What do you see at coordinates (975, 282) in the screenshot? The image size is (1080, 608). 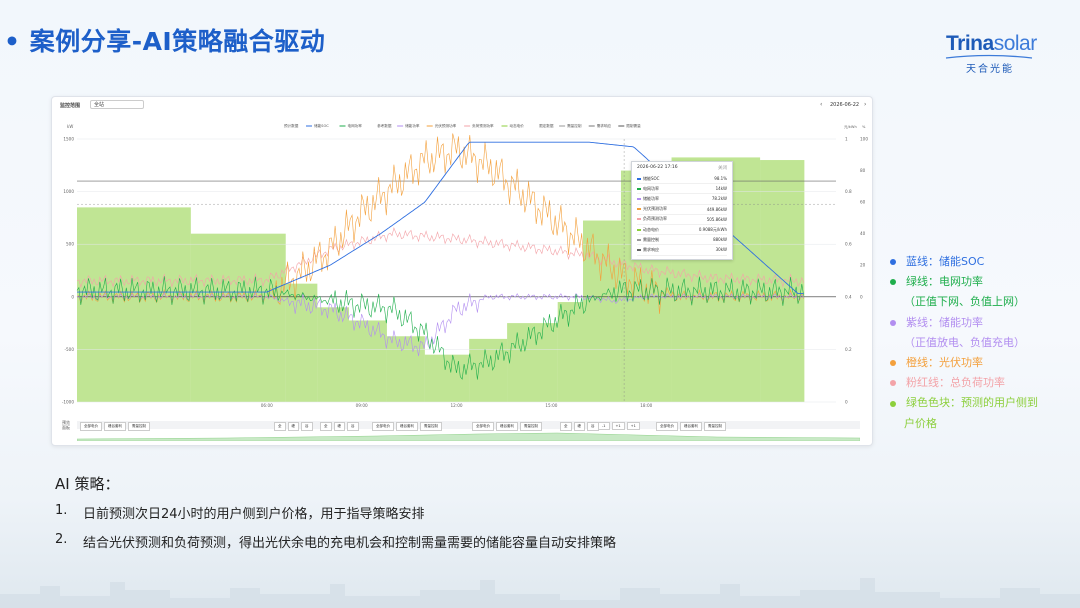 I see `side-legend-item: 绿线：电网功率` at bounding box center [975, 282].